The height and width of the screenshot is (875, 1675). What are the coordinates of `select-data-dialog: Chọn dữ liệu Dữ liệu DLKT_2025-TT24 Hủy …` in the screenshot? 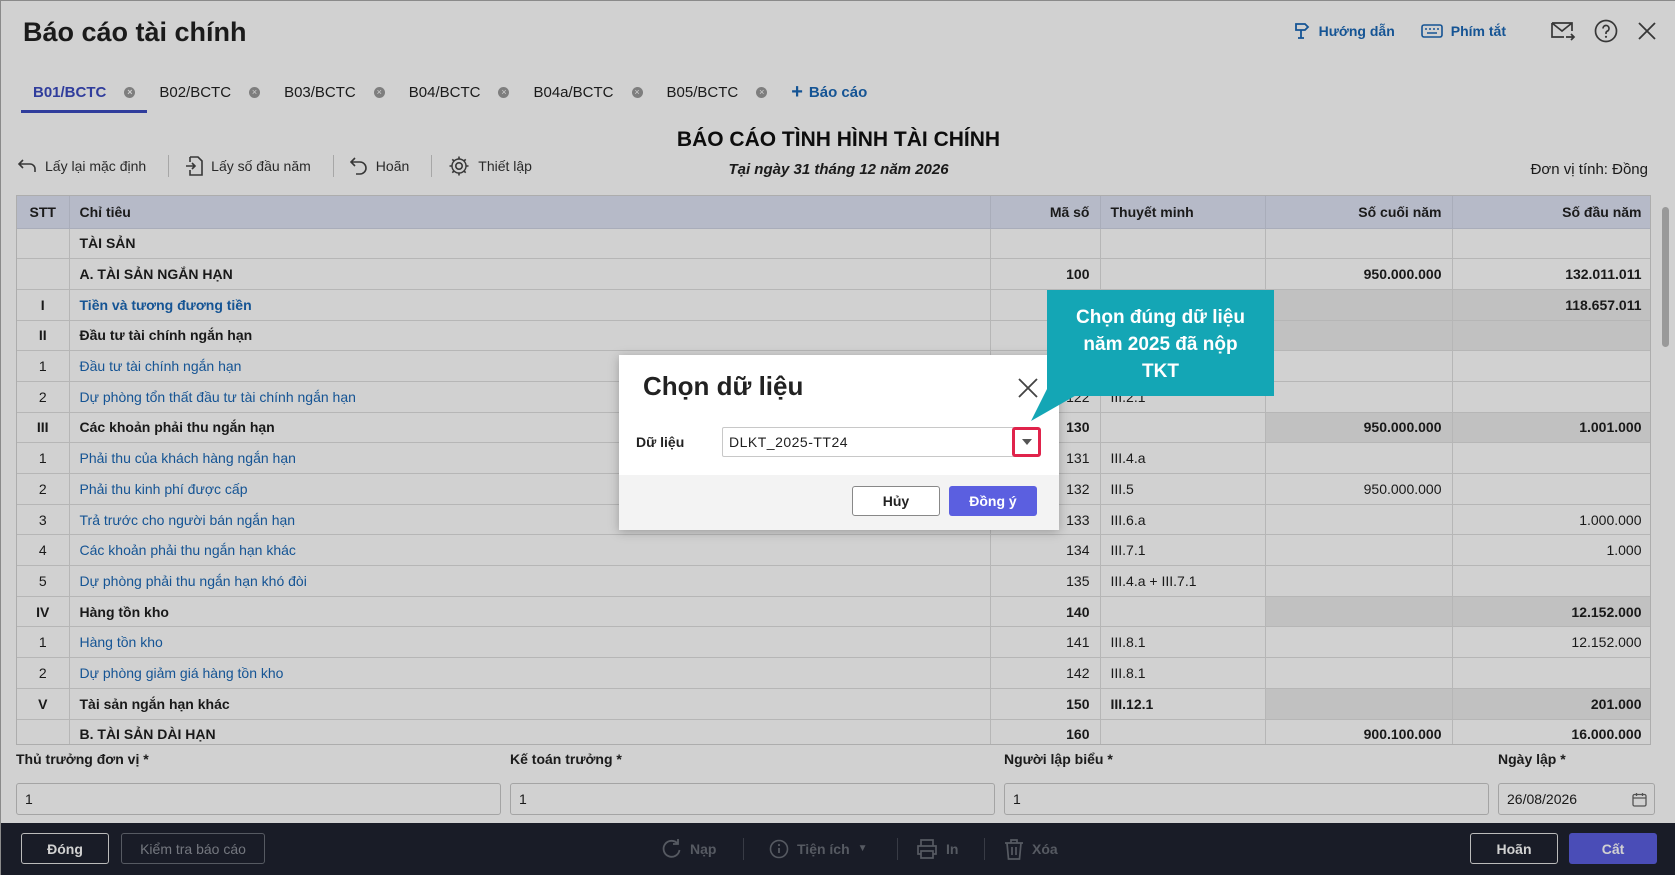 It's located at (839, 442).